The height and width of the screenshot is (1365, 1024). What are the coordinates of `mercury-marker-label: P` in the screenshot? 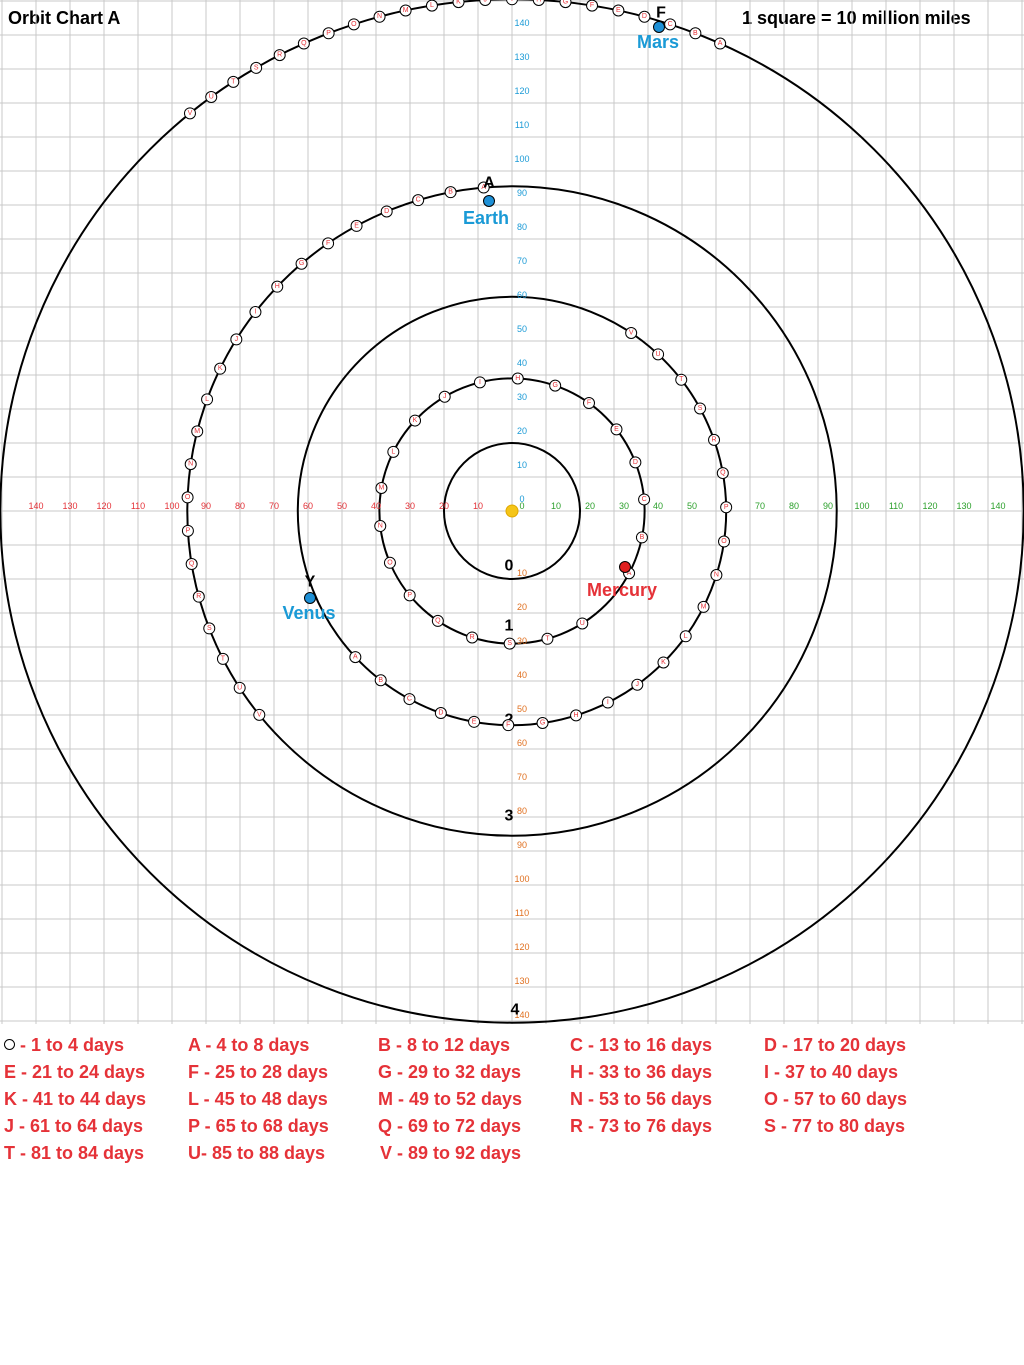 It's located at (409, 595).